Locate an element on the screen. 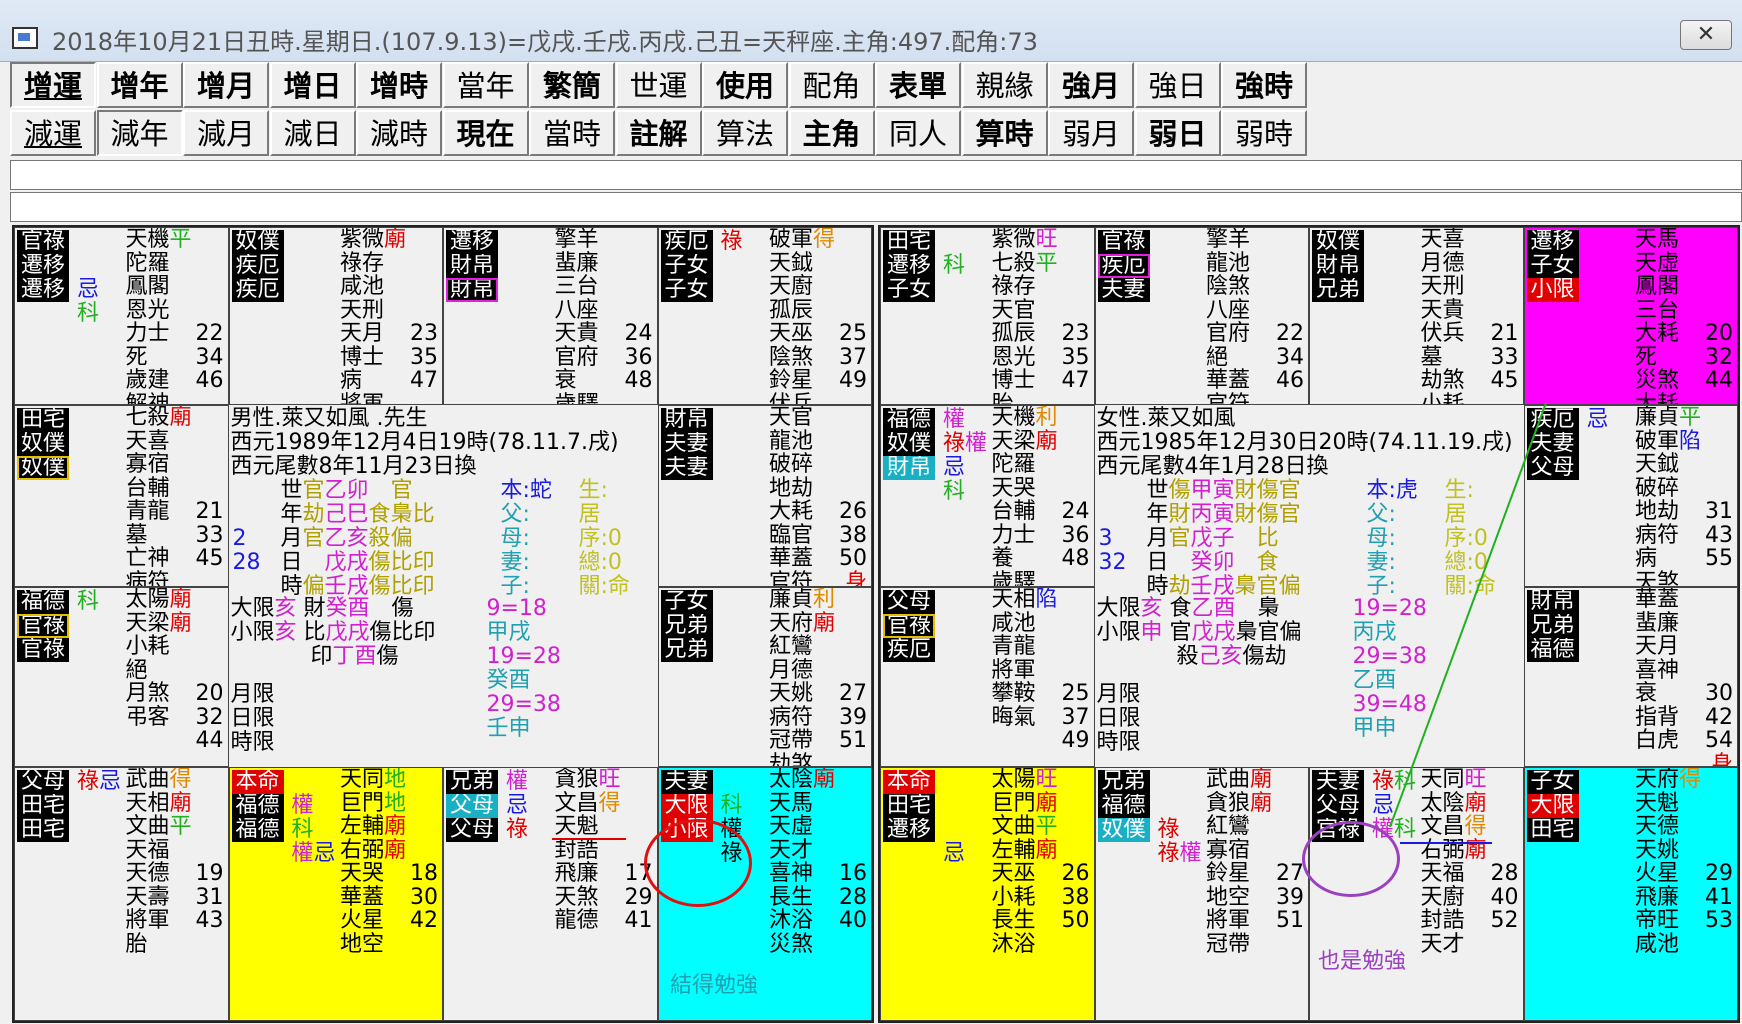  toolbar-button-14: 強日 is located at coordinates (1177, 85).